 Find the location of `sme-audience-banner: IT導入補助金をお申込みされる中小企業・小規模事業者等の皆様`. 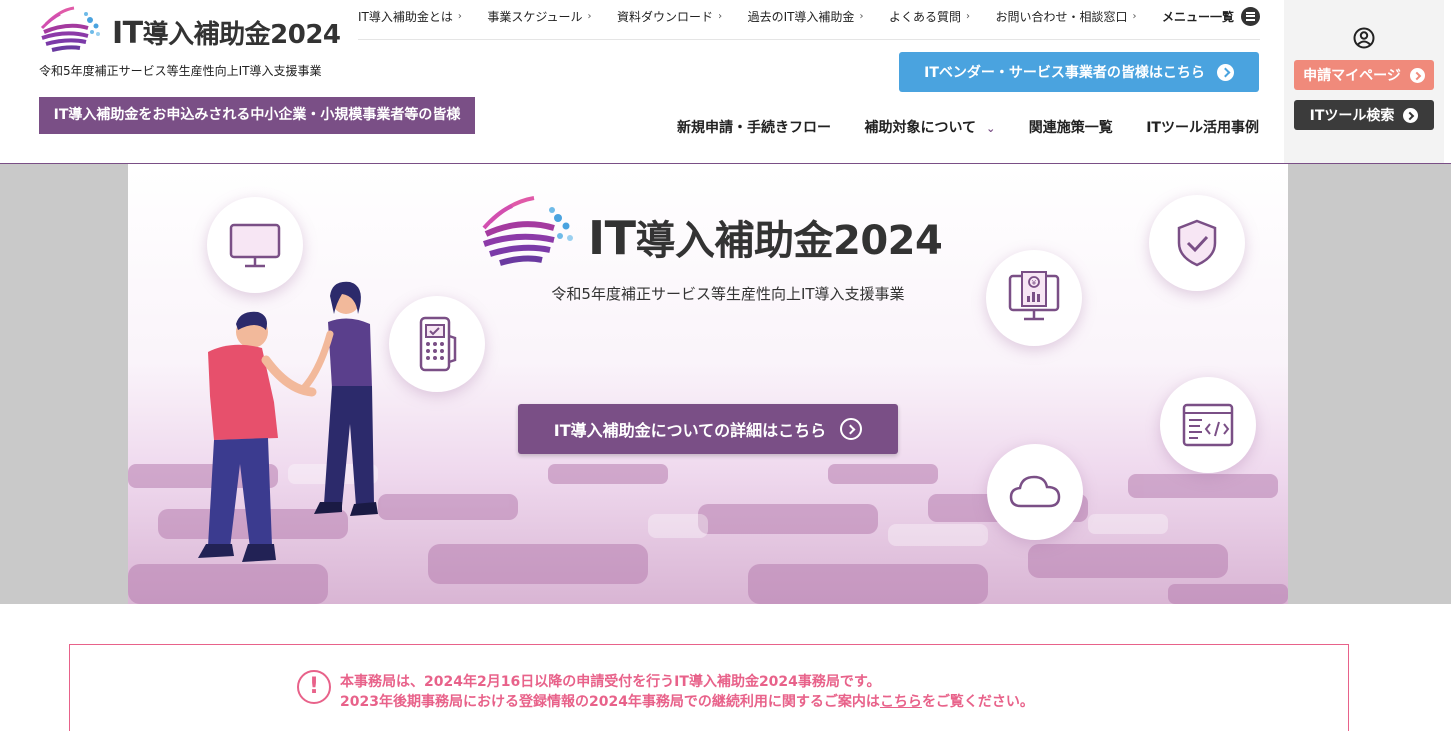

sme-audience-banner: IT導入補助金をお申込みされる中小企業・小規模事業者等の皆様 is located at coordinates (257, 115).